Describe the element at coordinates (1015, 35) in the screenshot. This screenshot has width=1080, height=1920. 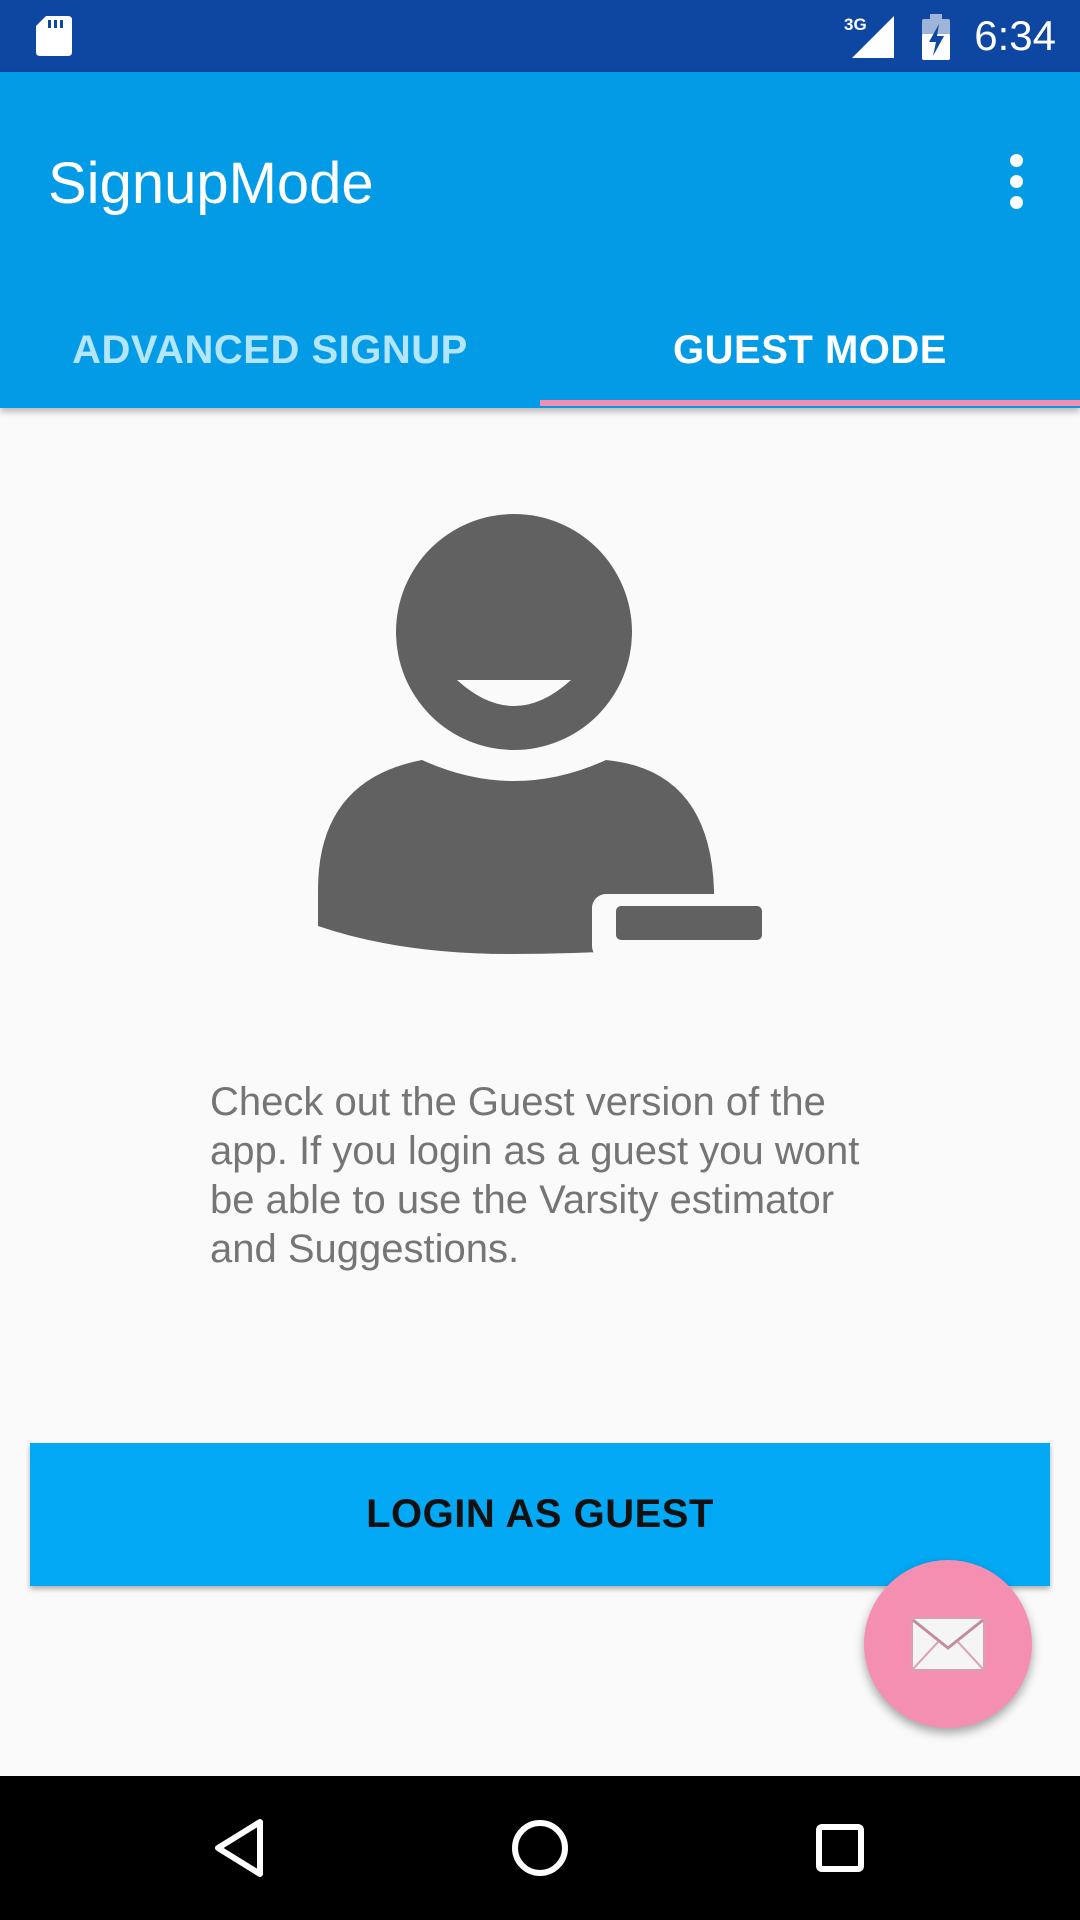
I see `status-clock: 6:34` at that location.